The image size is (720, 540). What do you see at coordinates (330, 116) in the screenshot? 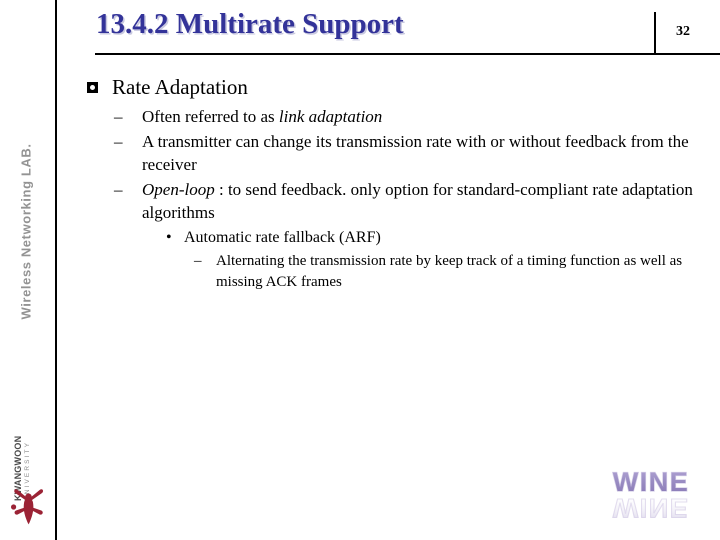
I see `bullet-item-0-italic: link adaptation` at bounding box center [330, 116].